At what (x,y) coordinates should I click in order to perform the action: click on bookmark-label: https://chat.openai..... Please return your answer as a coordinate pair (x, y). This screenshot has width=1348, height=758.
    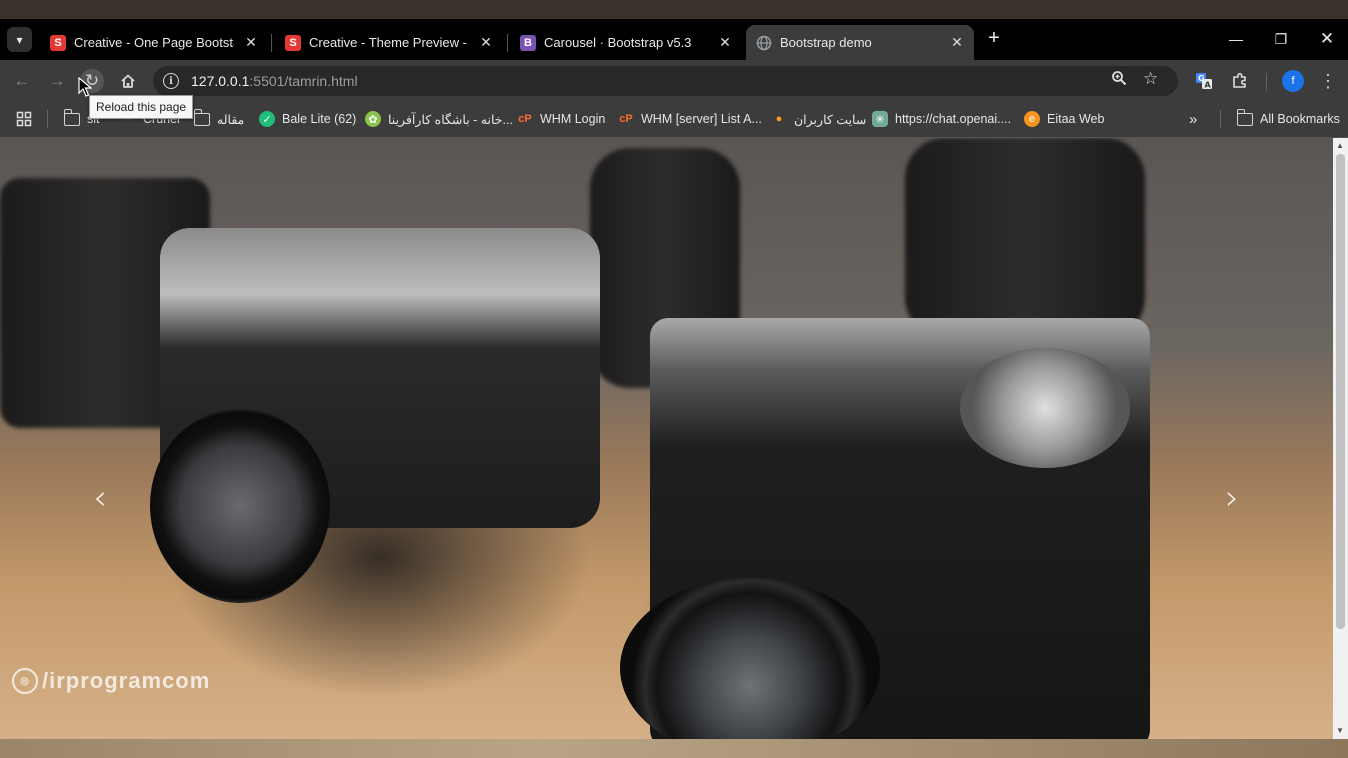
    Looking at the image, I should click on (953, 119).